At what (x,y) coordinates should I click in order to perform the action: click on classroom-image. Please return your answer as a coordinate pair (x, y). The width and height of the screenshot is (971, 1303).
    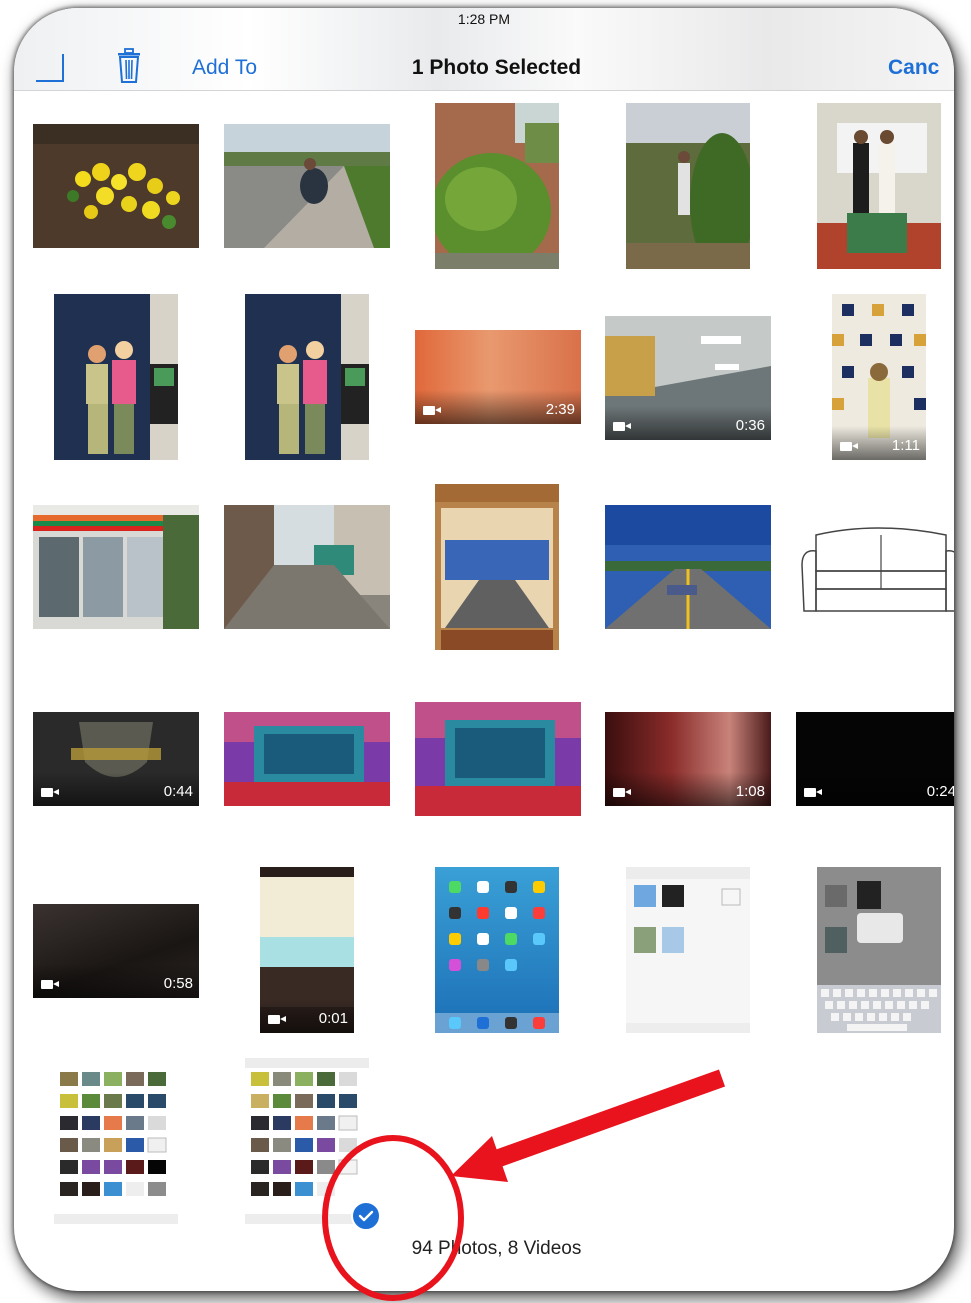
    Looking at the image, I should click on (879, 186).